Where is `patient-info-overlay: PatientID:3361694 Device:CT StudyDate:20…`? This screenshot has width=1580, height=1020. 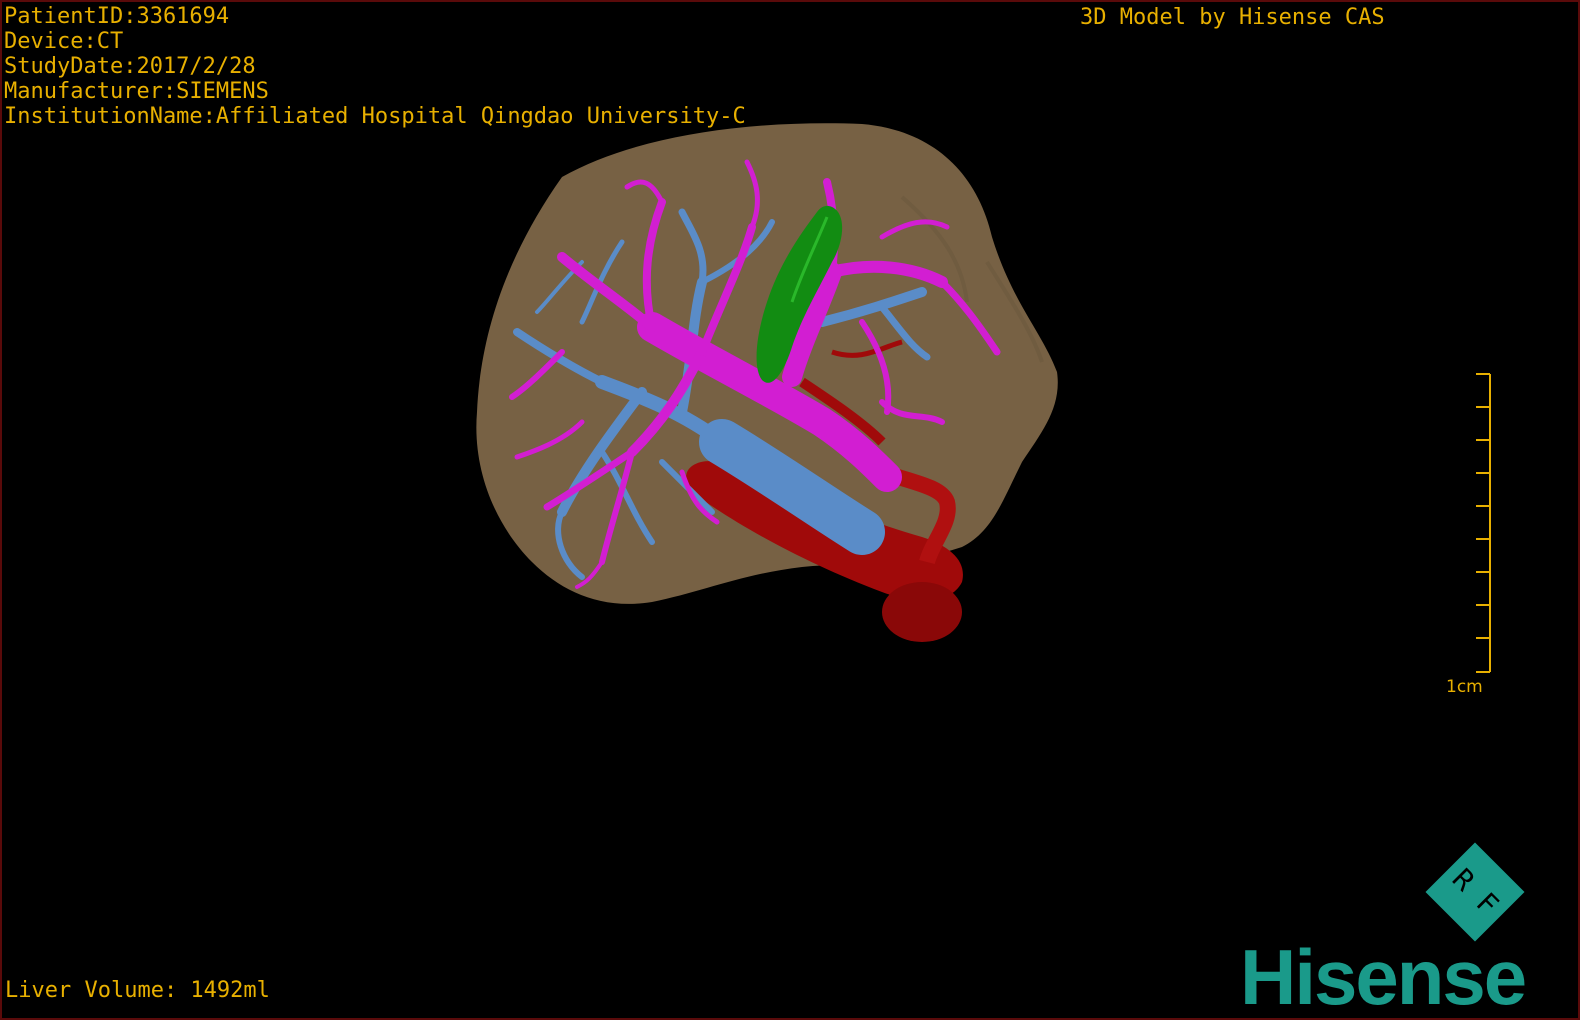 patient-info-overlay: PatientID:3361694 Device:CT StudyDate:20… is located at coordinates (375, 66).